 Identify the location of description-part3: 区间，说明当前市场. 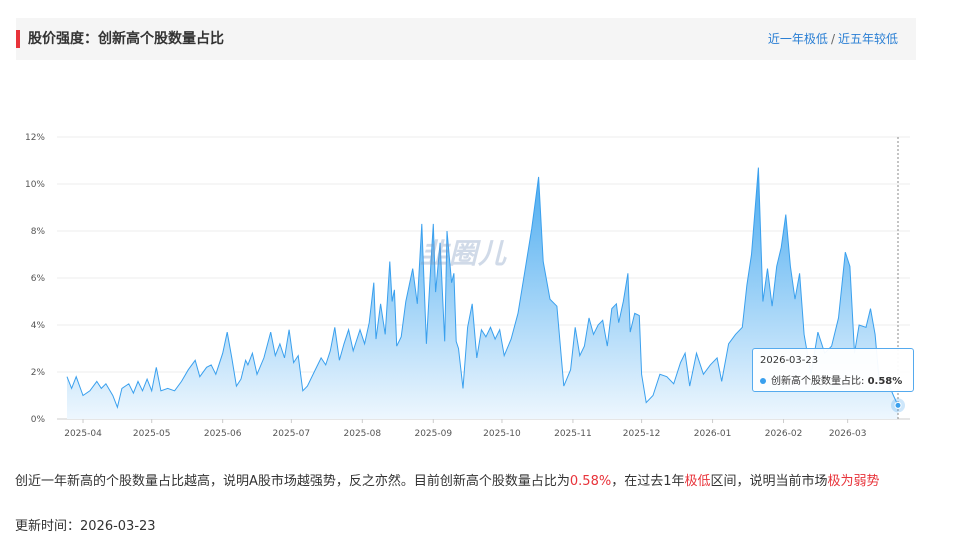
(769, 481).